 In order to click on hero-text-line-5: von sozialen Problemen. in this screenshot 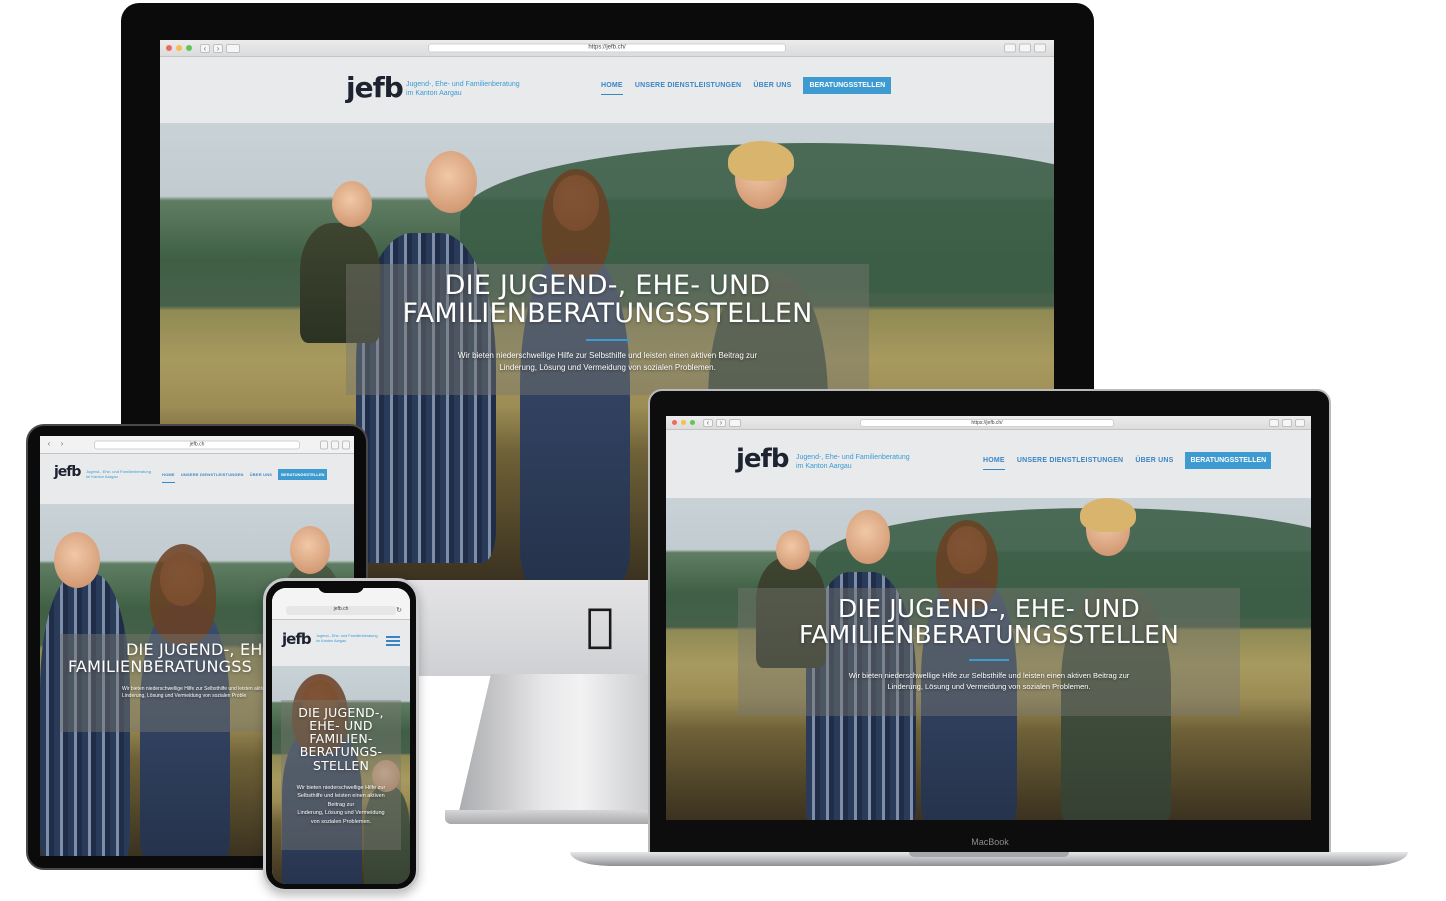, I will do `click(341, 821)`.